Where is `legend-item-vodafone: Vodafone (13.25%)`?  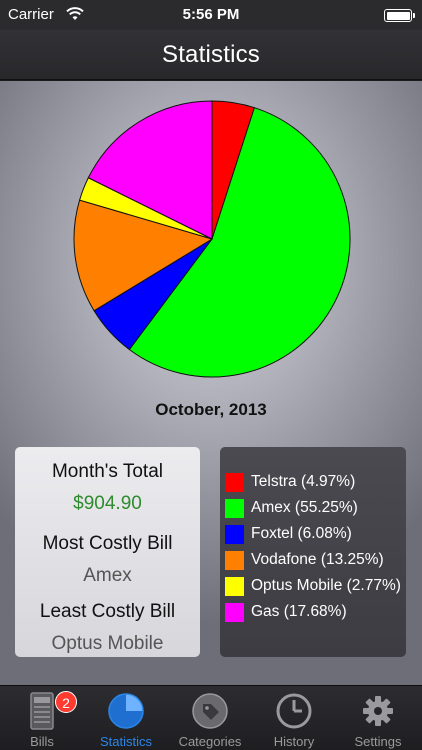 legend-item-vodafone: Vodafone (13.25%) is located at coordinates (314, 560).